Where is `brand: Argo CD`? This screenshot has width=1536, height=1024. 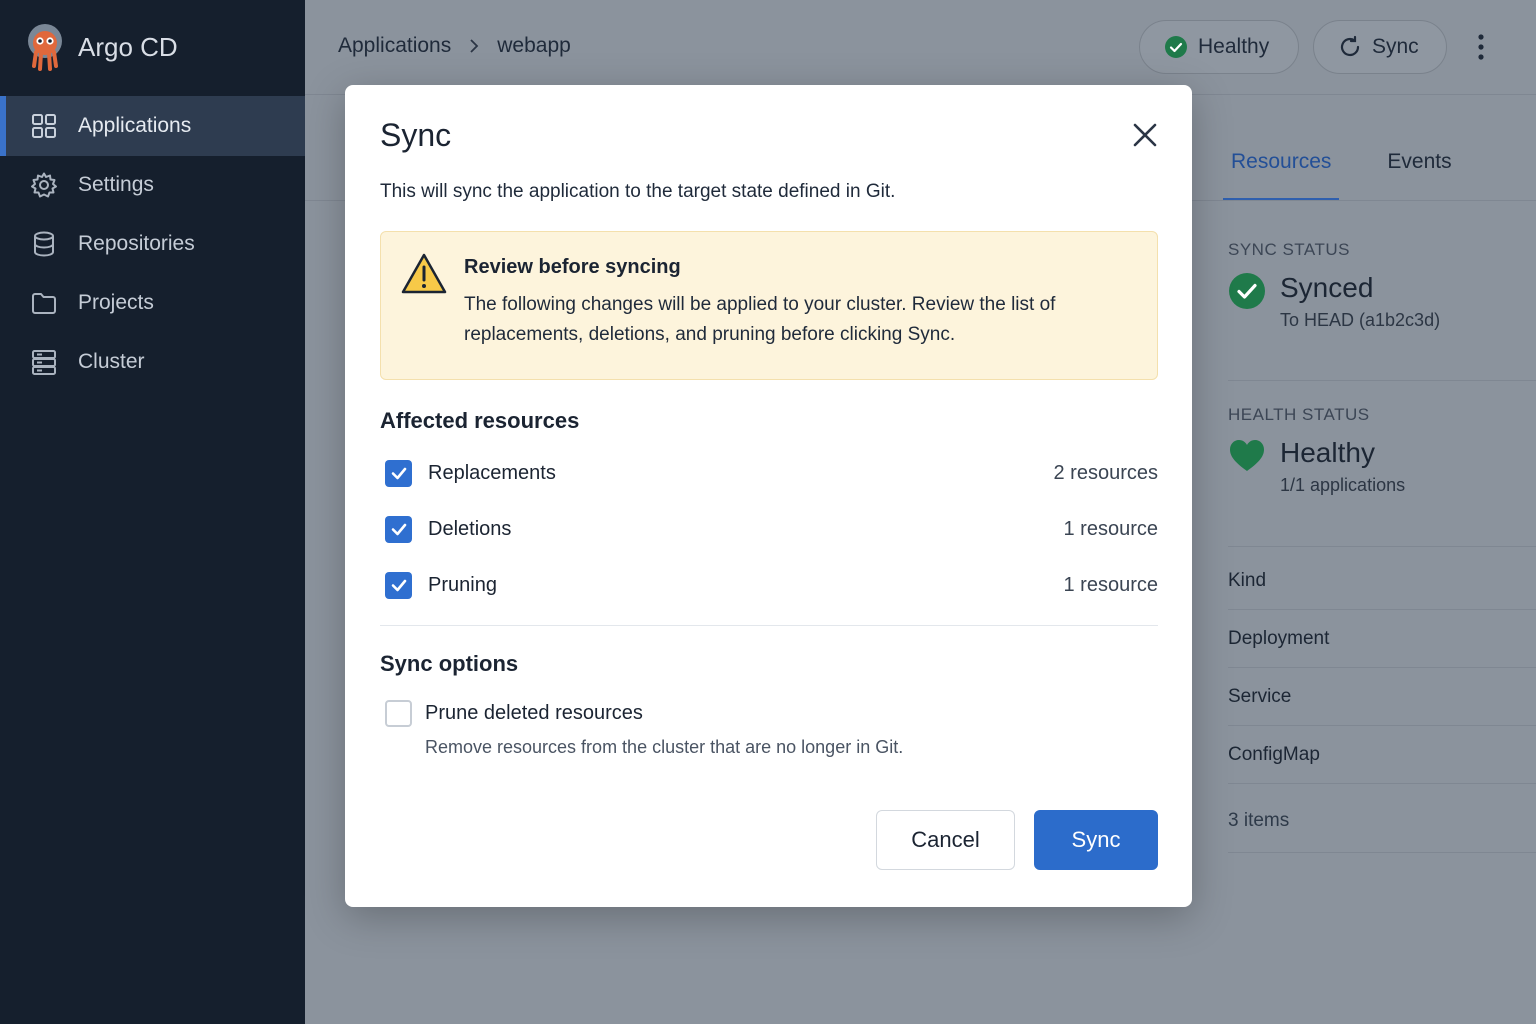
brand: Argo CD is located at coordinates (101, 47).